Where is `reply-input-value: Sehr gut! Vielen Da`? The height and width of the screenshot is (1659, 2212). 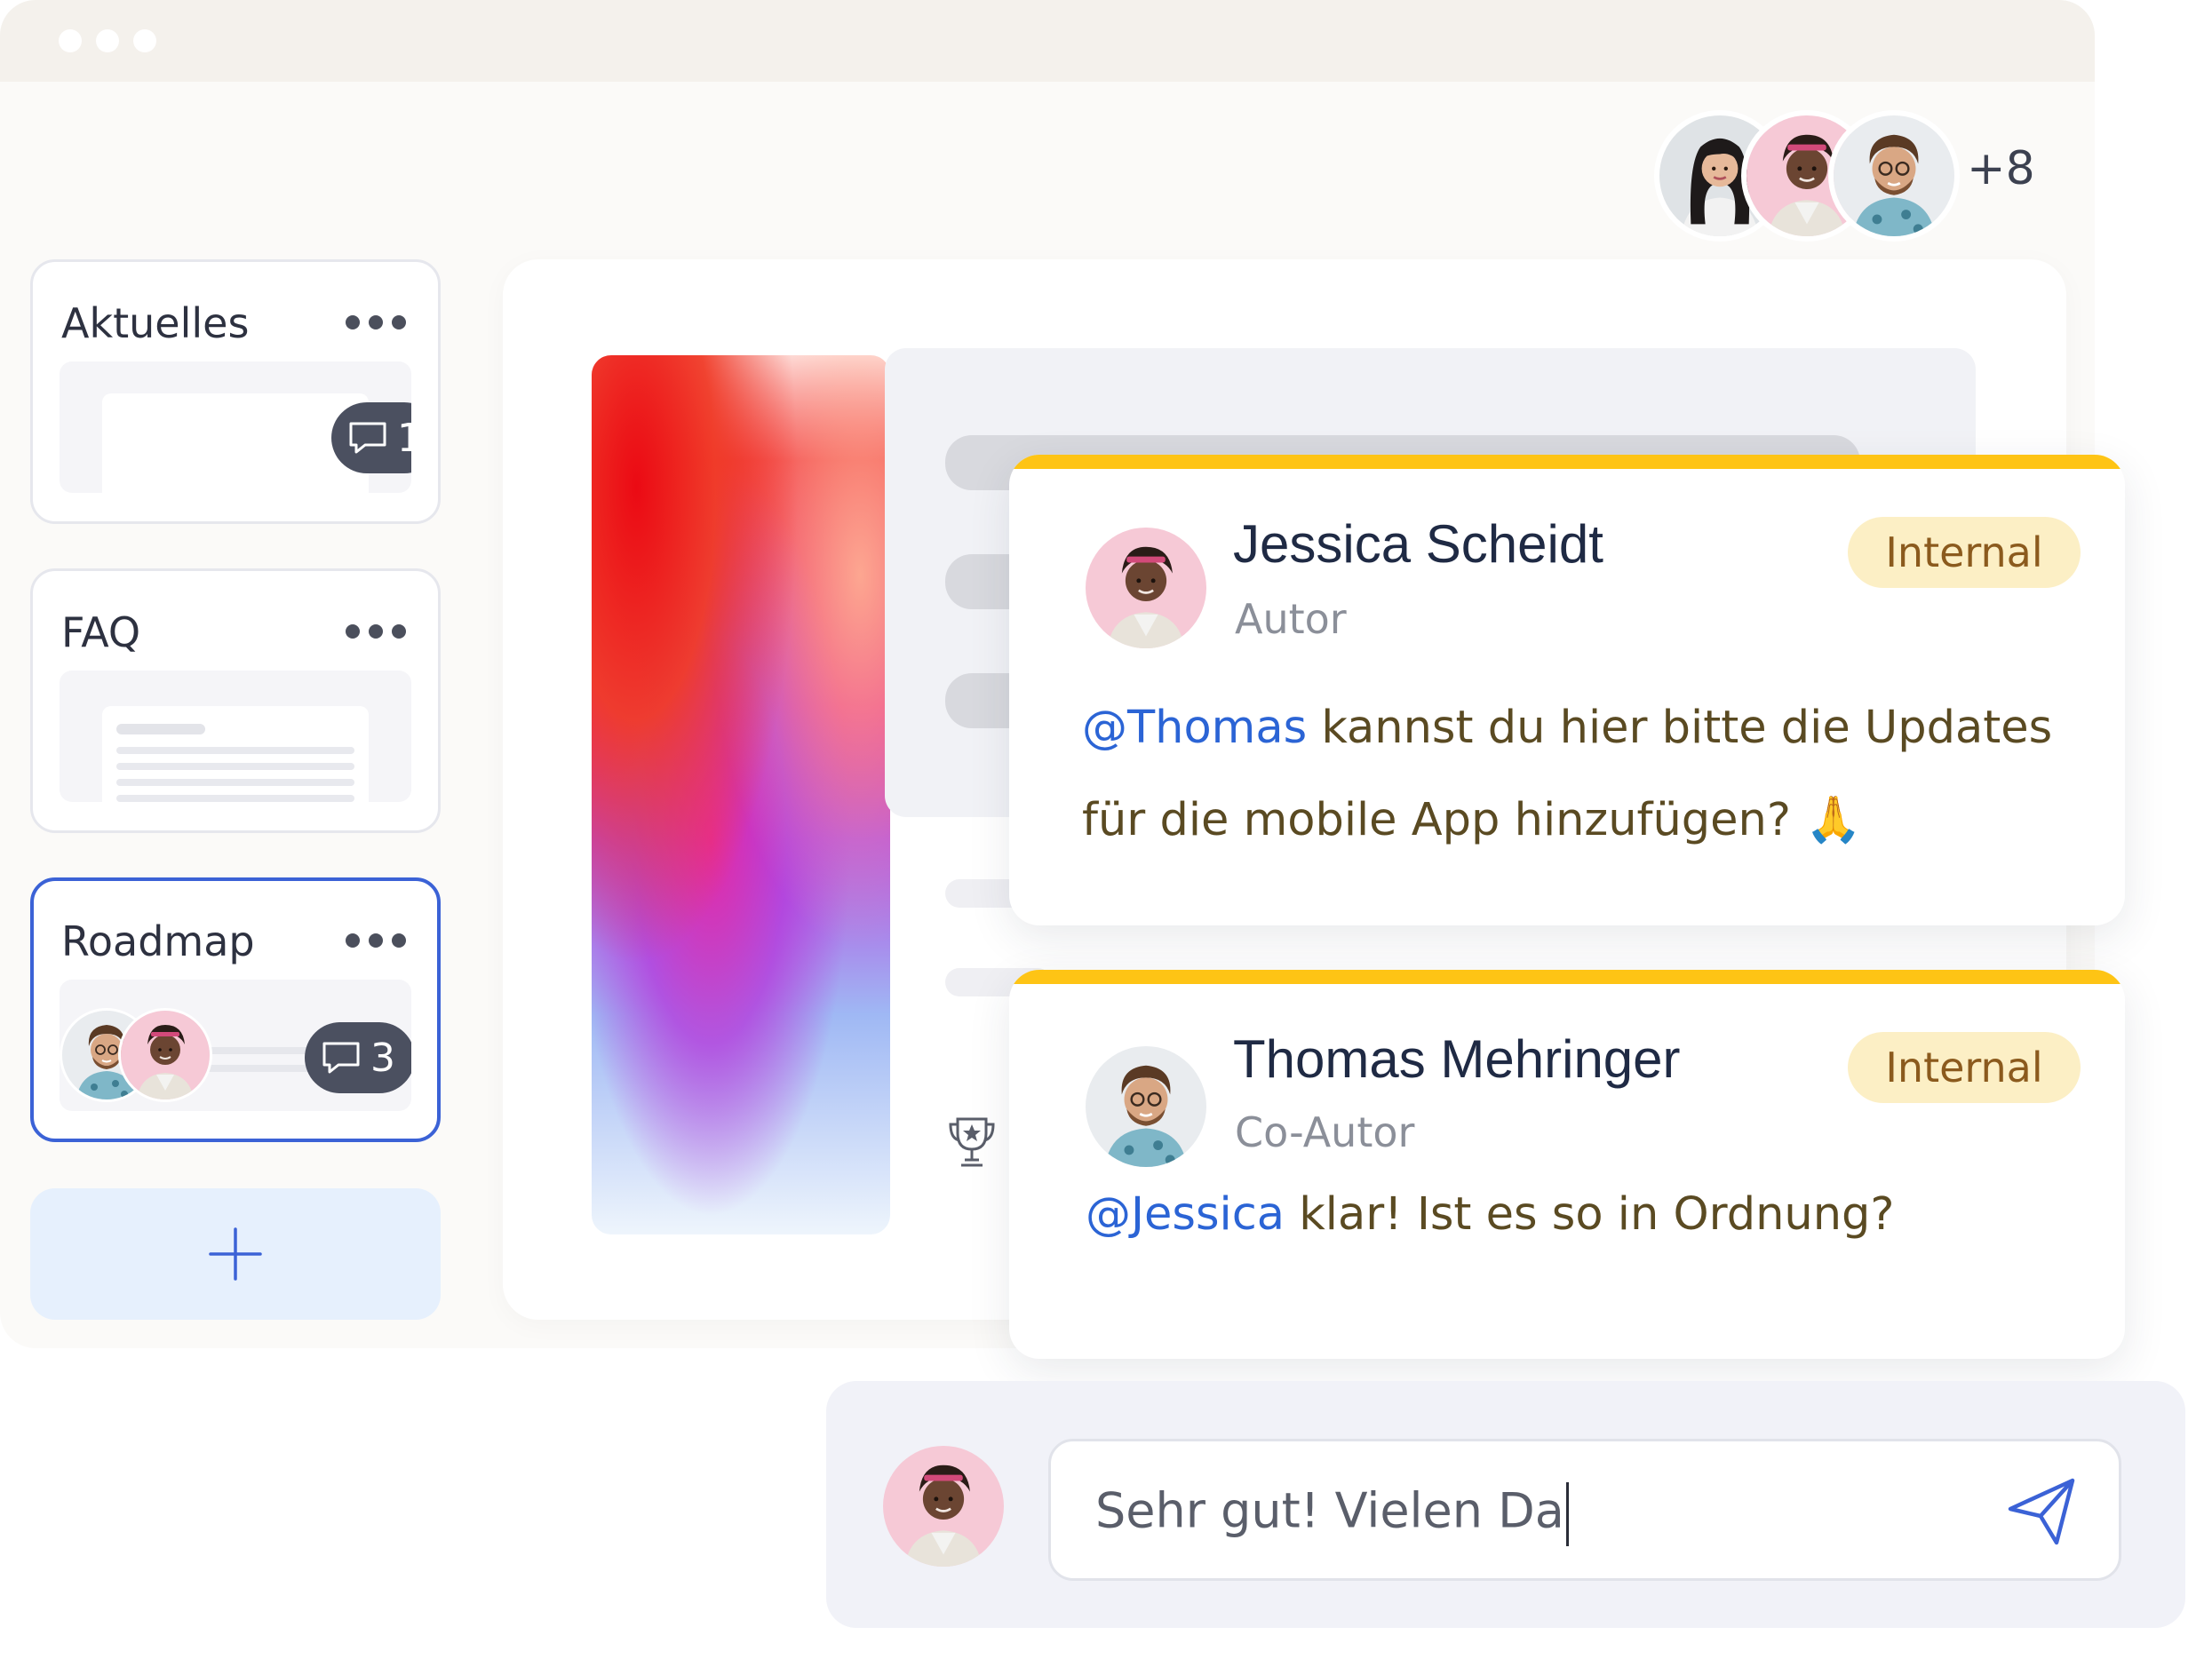 reply-input-value: Sehr gut! Vielen Da is located at coordinates (1332, 1514).